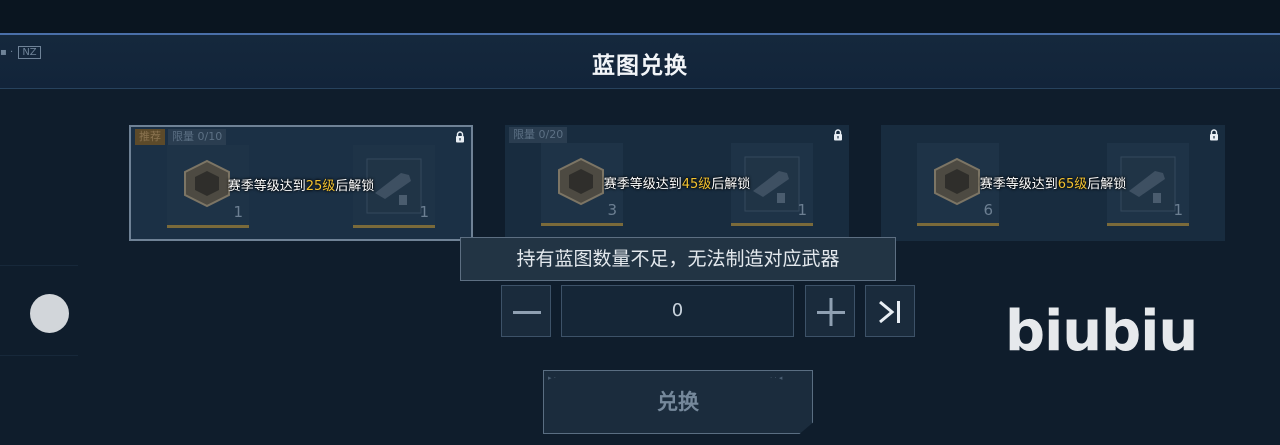 The width and height of the screenshot is (1280, 445). Describe the element at coordinates (678, 259) in the screenshot. I see `toast-message: 持有蓝图数量不足，无法制造对应武器` at that location.